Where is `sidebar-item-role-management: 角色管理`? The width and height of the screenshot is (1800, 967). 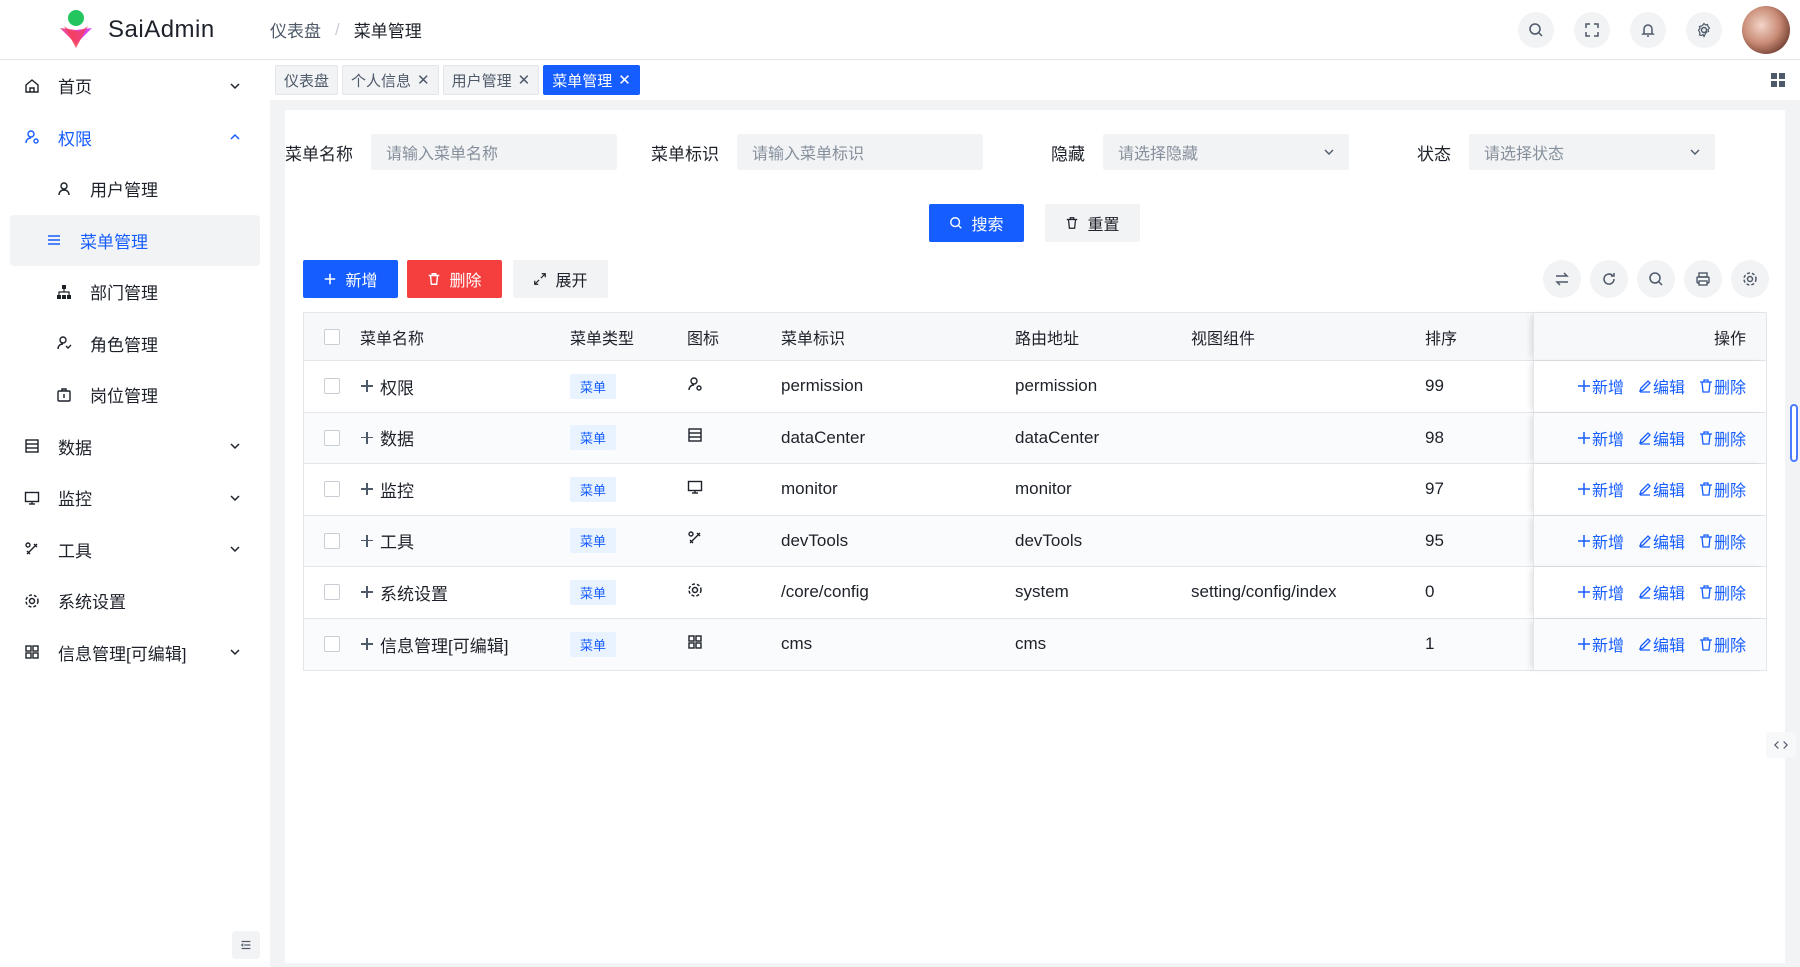
sidebar-item-role-management: 角色管理 is located at coordinates (135, 344).